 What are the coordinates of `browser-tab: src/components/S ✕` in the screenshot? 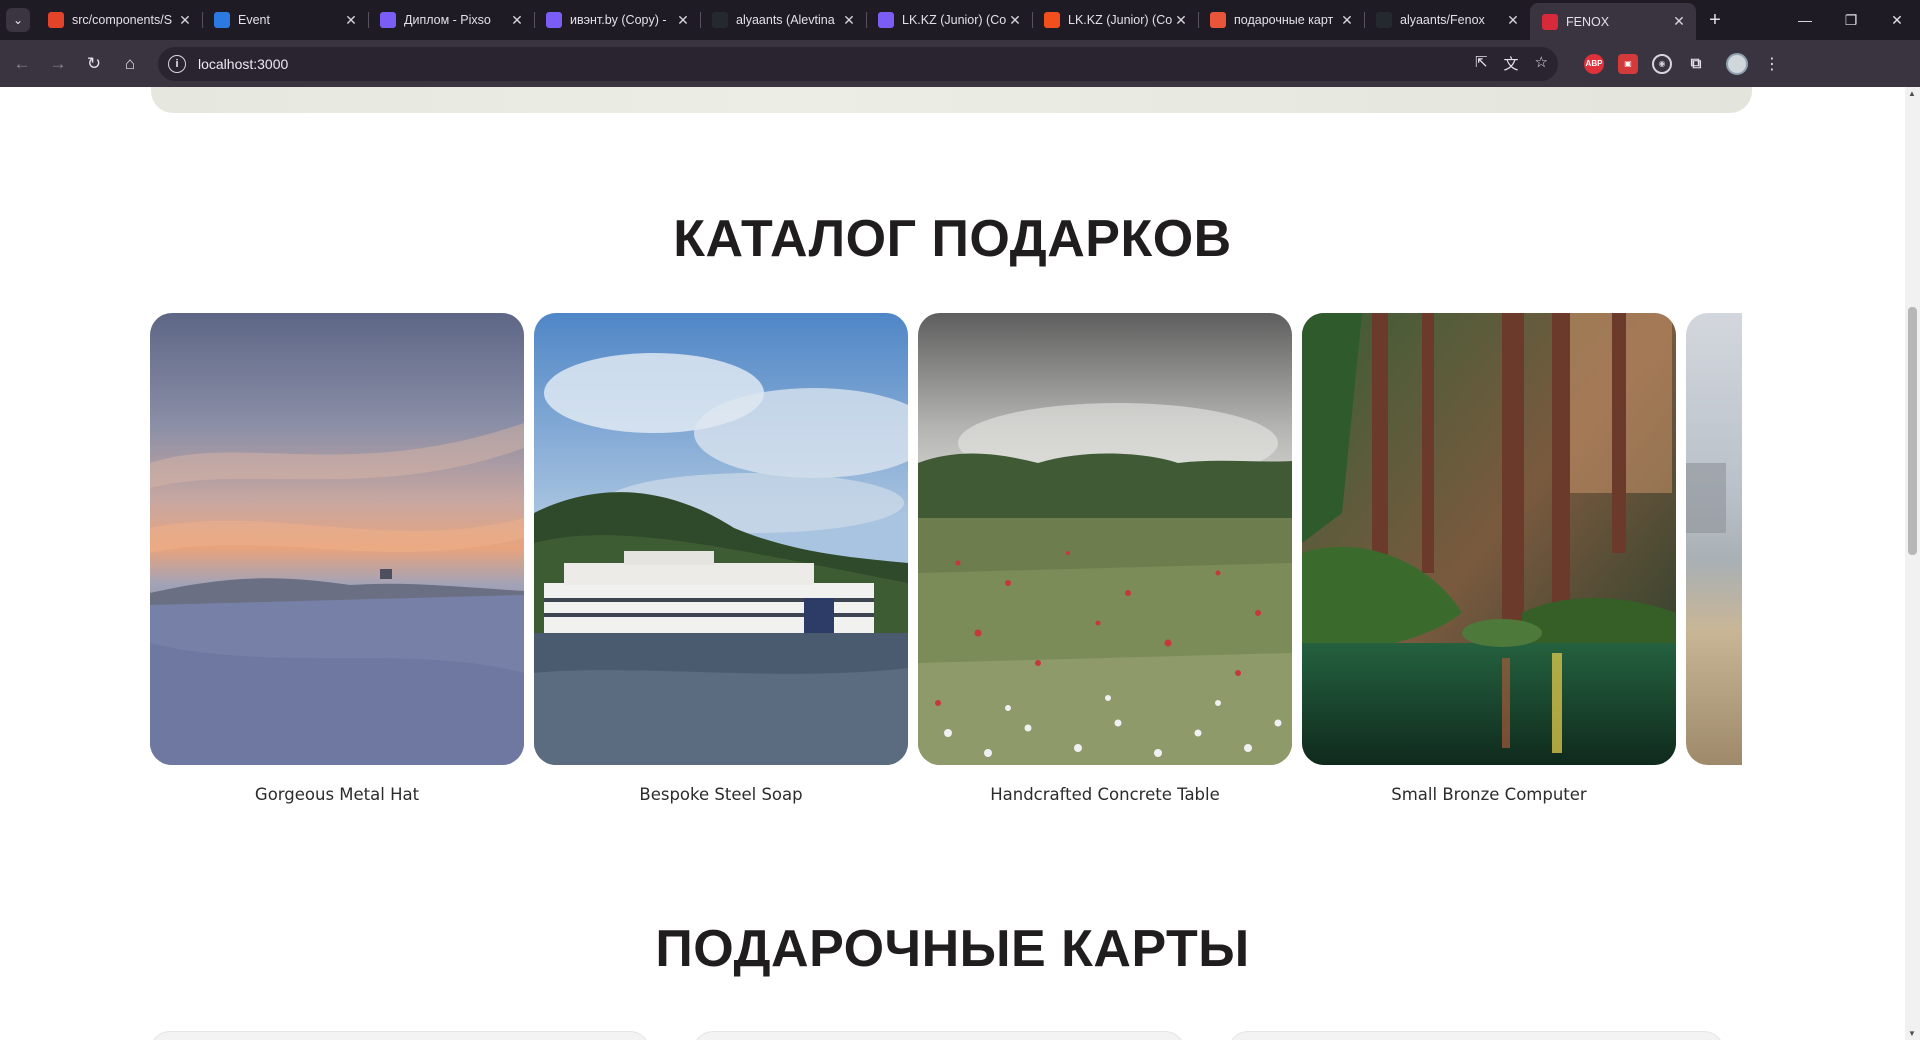 It's located at (119, 20).